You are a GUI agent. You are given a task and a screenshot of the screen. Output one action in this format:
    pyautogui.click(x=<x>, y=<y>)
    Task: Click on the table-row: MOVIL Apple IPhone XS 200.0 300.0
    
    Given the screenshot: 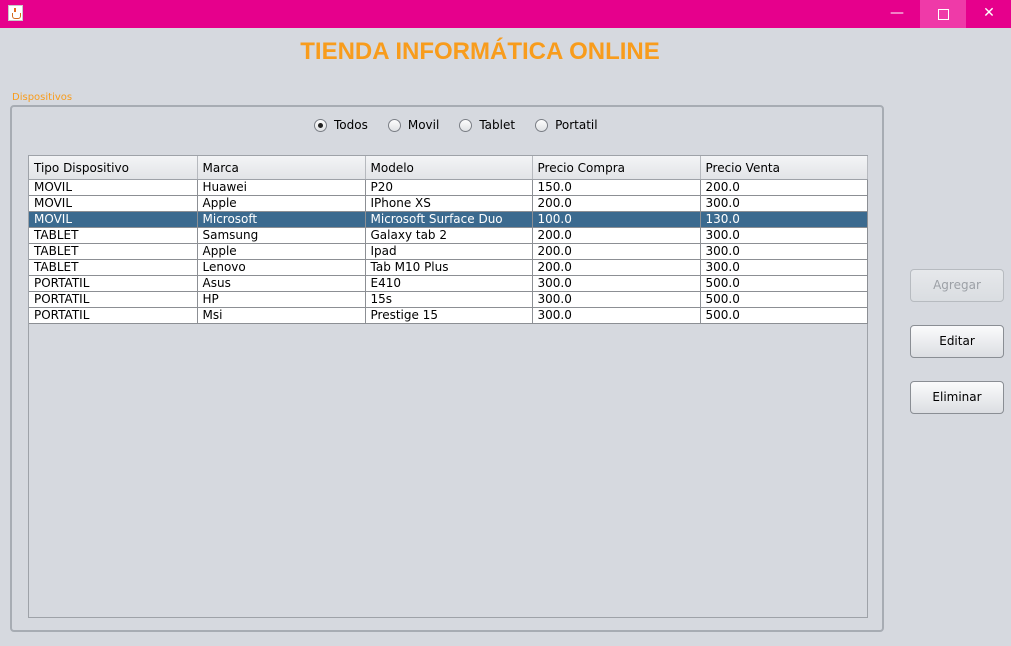 What is the action you would take?
    pyautogui.click(x=448, y=203)
    